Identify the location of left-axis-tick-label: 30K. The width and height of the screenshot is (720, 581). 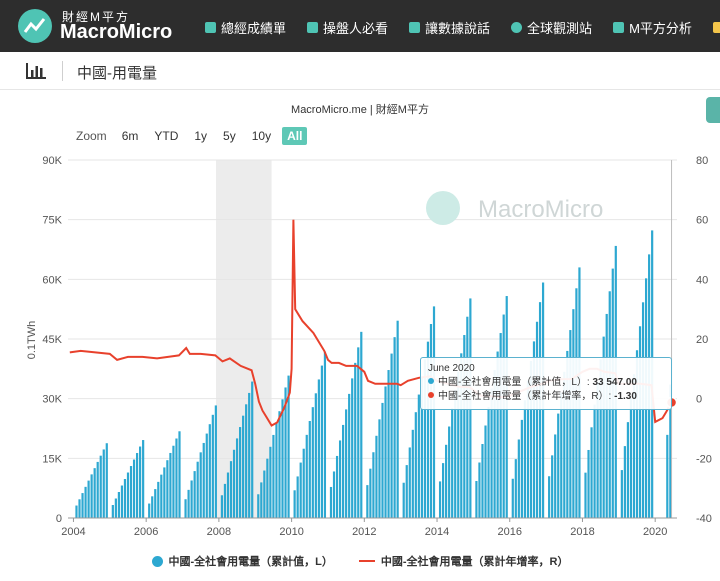
(52, 400).